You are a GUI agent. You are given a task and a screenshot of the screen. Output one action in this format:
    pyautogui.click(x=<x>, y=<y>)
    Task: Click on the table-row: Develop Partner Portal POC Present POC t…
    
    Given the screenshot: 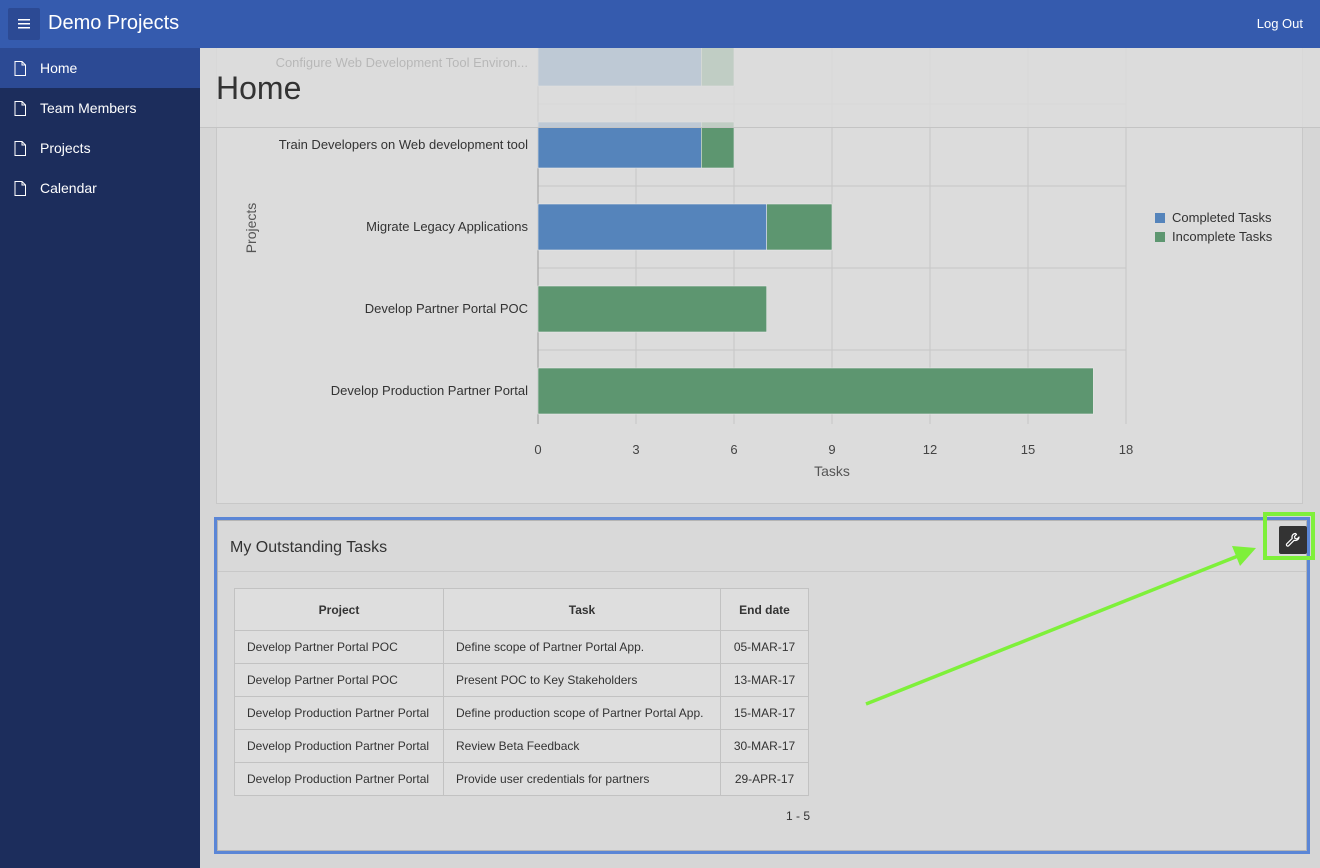 What is the action you would take?
    pyautogui.click(x=521, y=680)
    